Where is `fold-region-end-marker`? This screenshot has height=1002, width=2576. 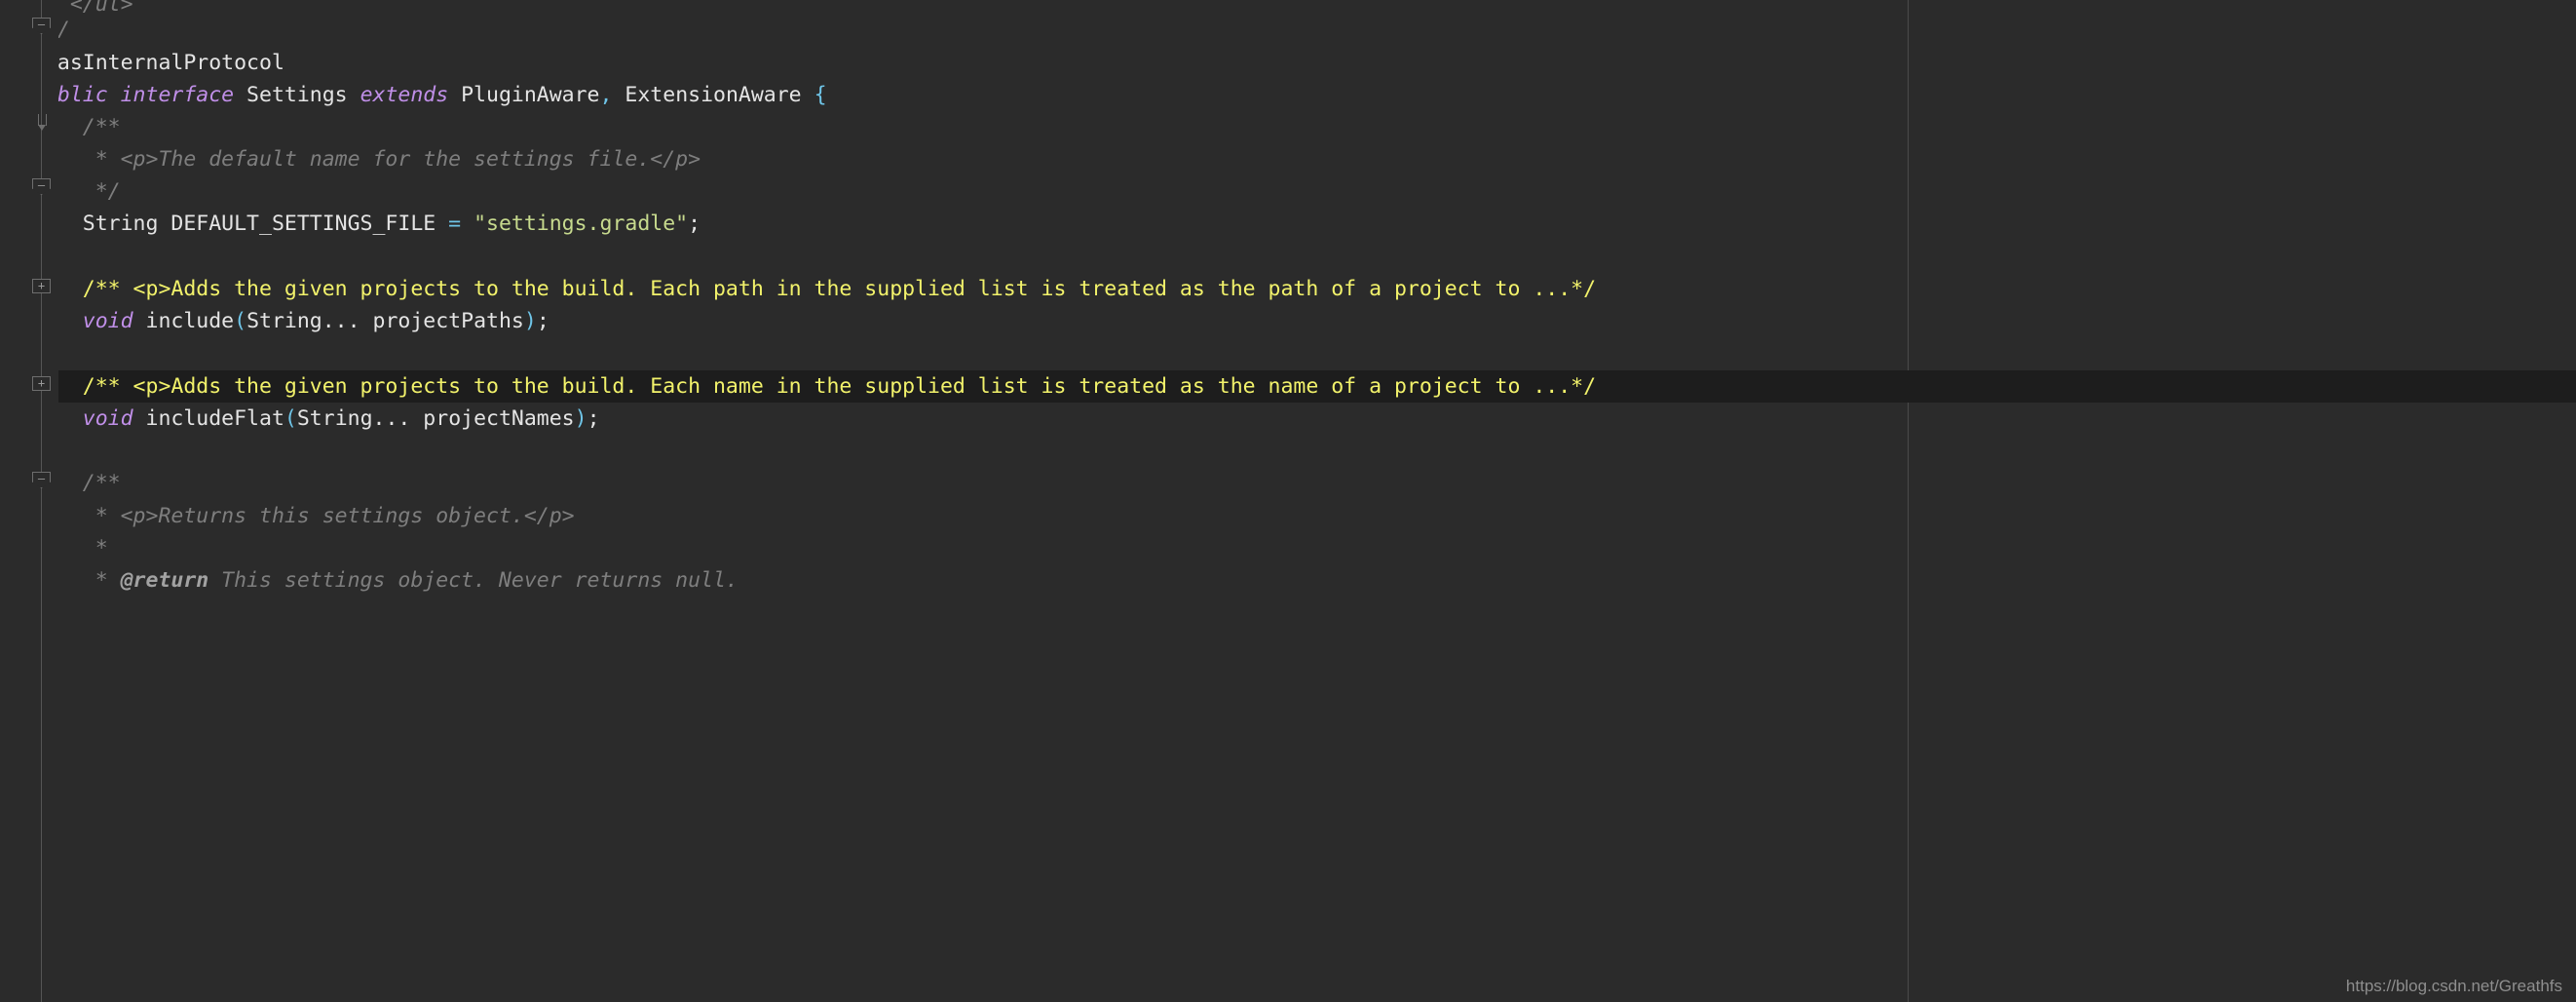
fold-region-end-marker is located at coordinates (42, 122).